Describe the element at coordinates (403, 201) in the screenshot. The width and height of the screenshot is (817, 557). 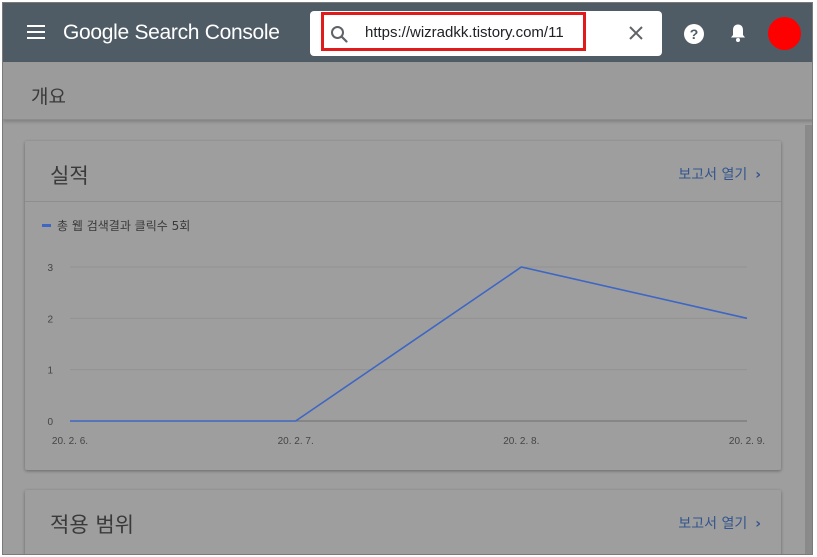
I see `divider` at that location.